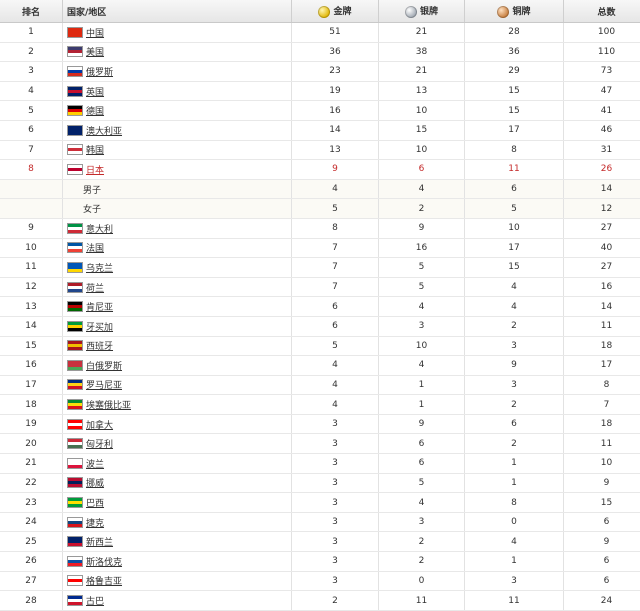  What do you see at coordinates (177, 11) in the screenshot?
I see `header-country: 国家/地区` at bounding box center [177, 11].